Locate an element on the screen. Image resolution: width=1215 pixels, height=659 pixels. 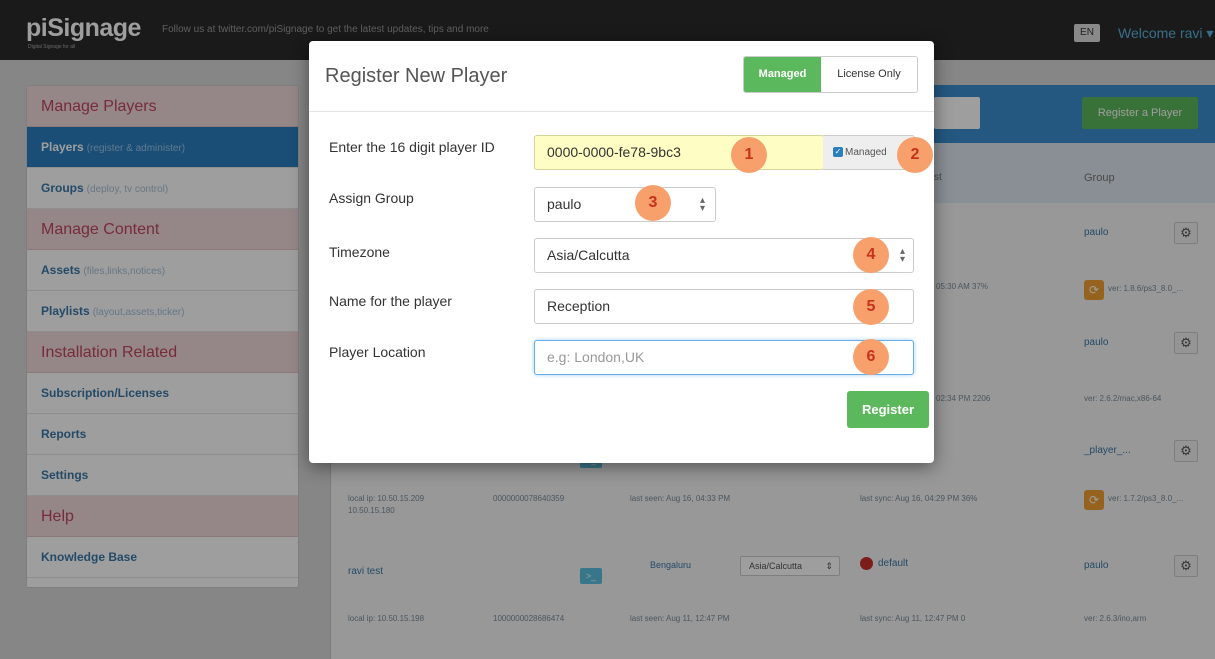
register-button: Register is located at coordinates (888, 409).